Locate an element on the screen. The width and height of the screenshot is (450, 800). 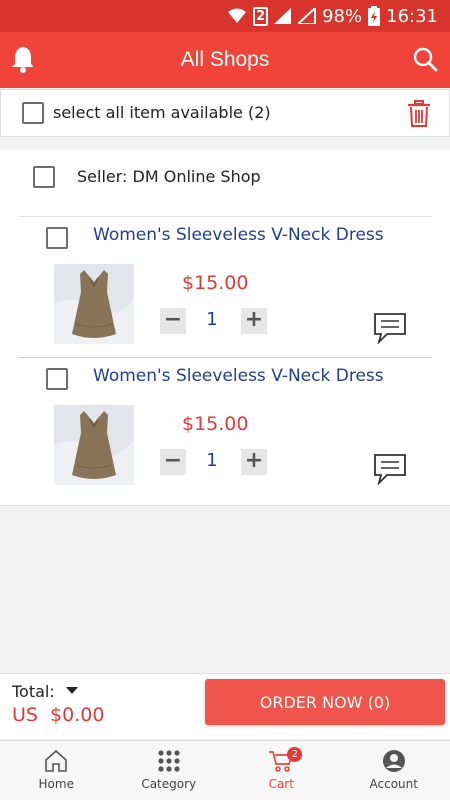
total-label: Total: is located at coordinates (33, 691).